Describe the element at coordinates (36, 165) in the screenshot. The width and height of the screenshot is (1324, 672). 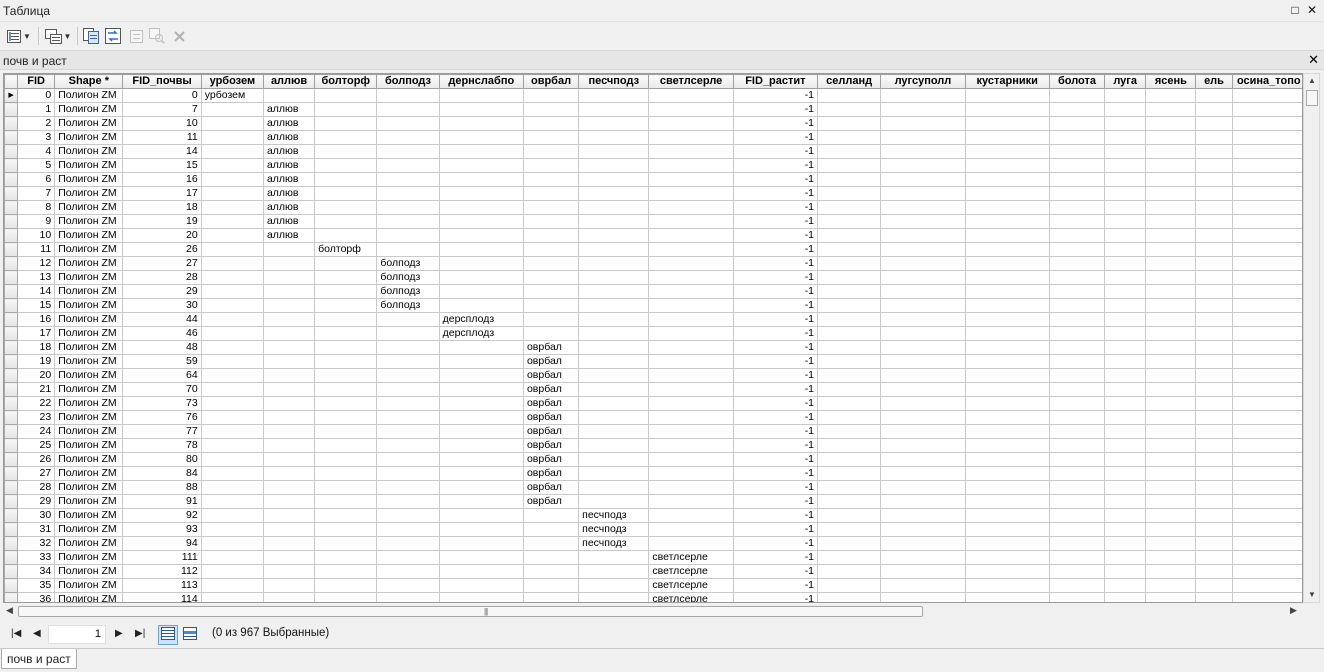
I see `table-cell: 5` at that location.